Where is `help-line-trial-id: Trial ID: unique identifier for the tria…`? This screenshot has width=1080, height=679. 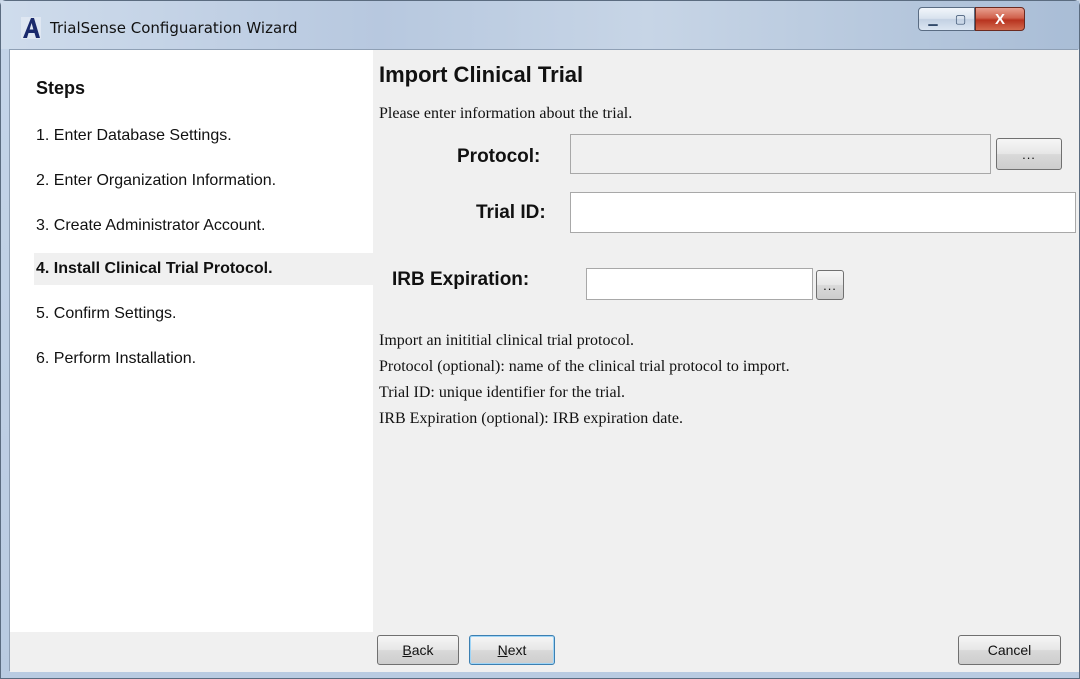
help-line-trial-id: Trial ID: unique identifier for the tria… is located at coordinates (502, 392).